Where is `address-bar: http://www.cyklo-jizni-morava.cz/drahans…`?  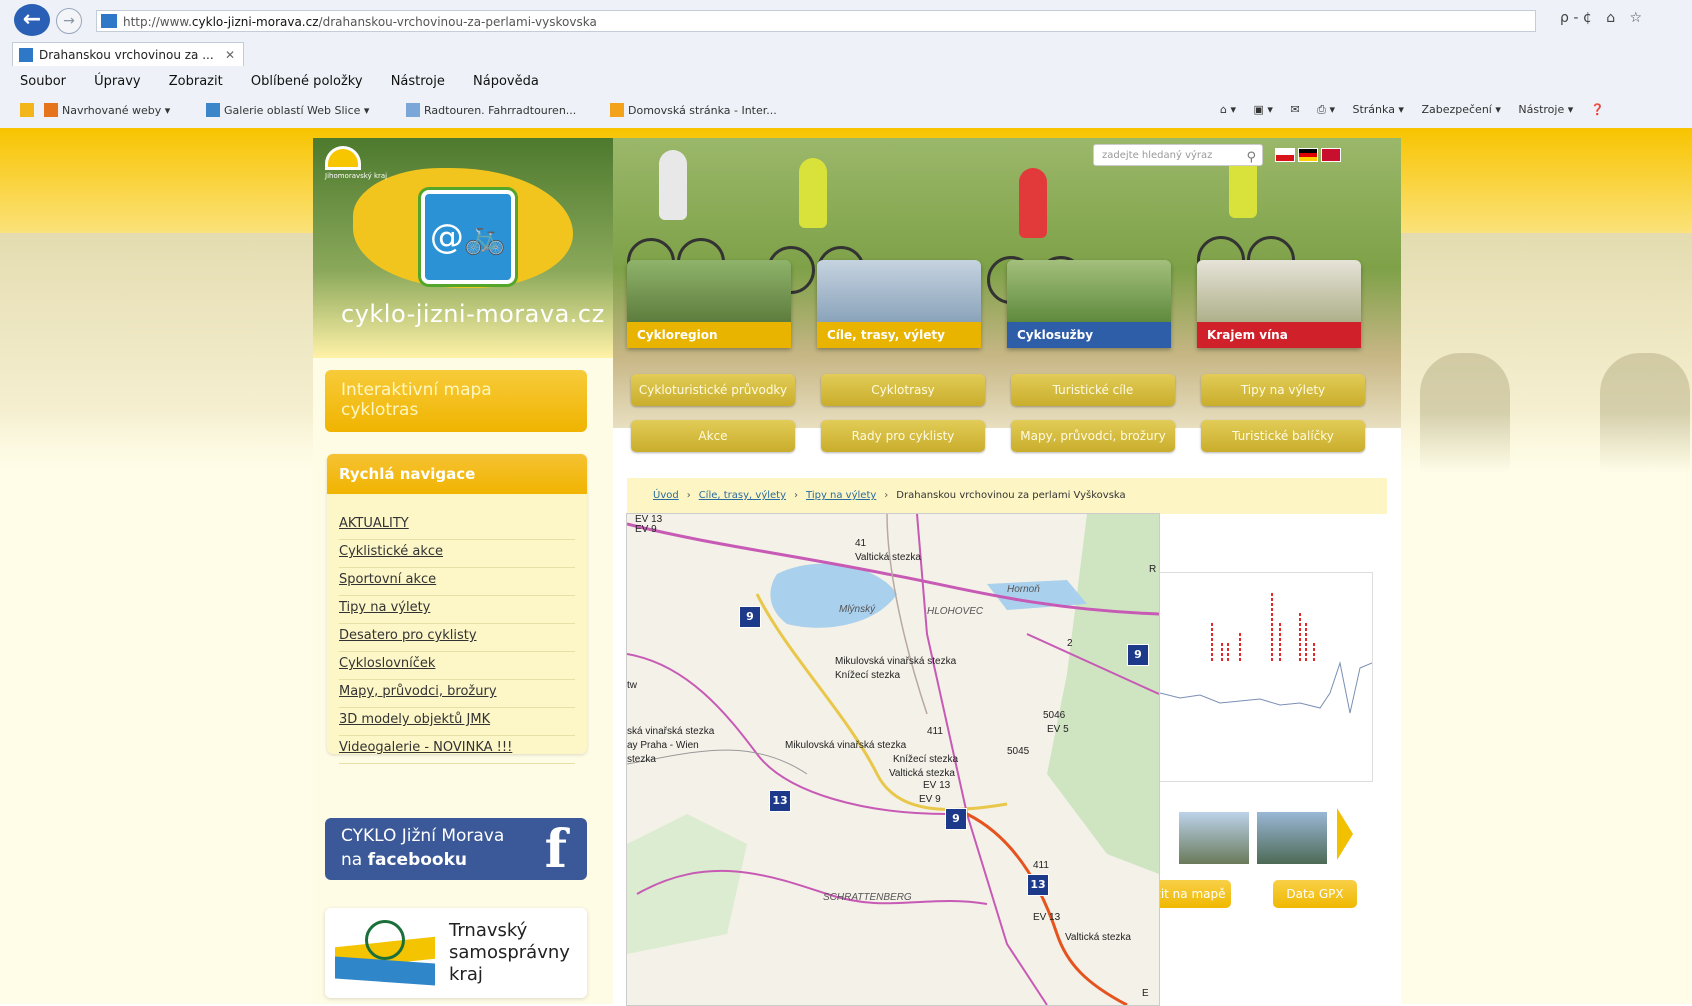 address-bar: http://www.cyklo-jizni-morava.cz/drahans… is located at coordinates (816, 21).